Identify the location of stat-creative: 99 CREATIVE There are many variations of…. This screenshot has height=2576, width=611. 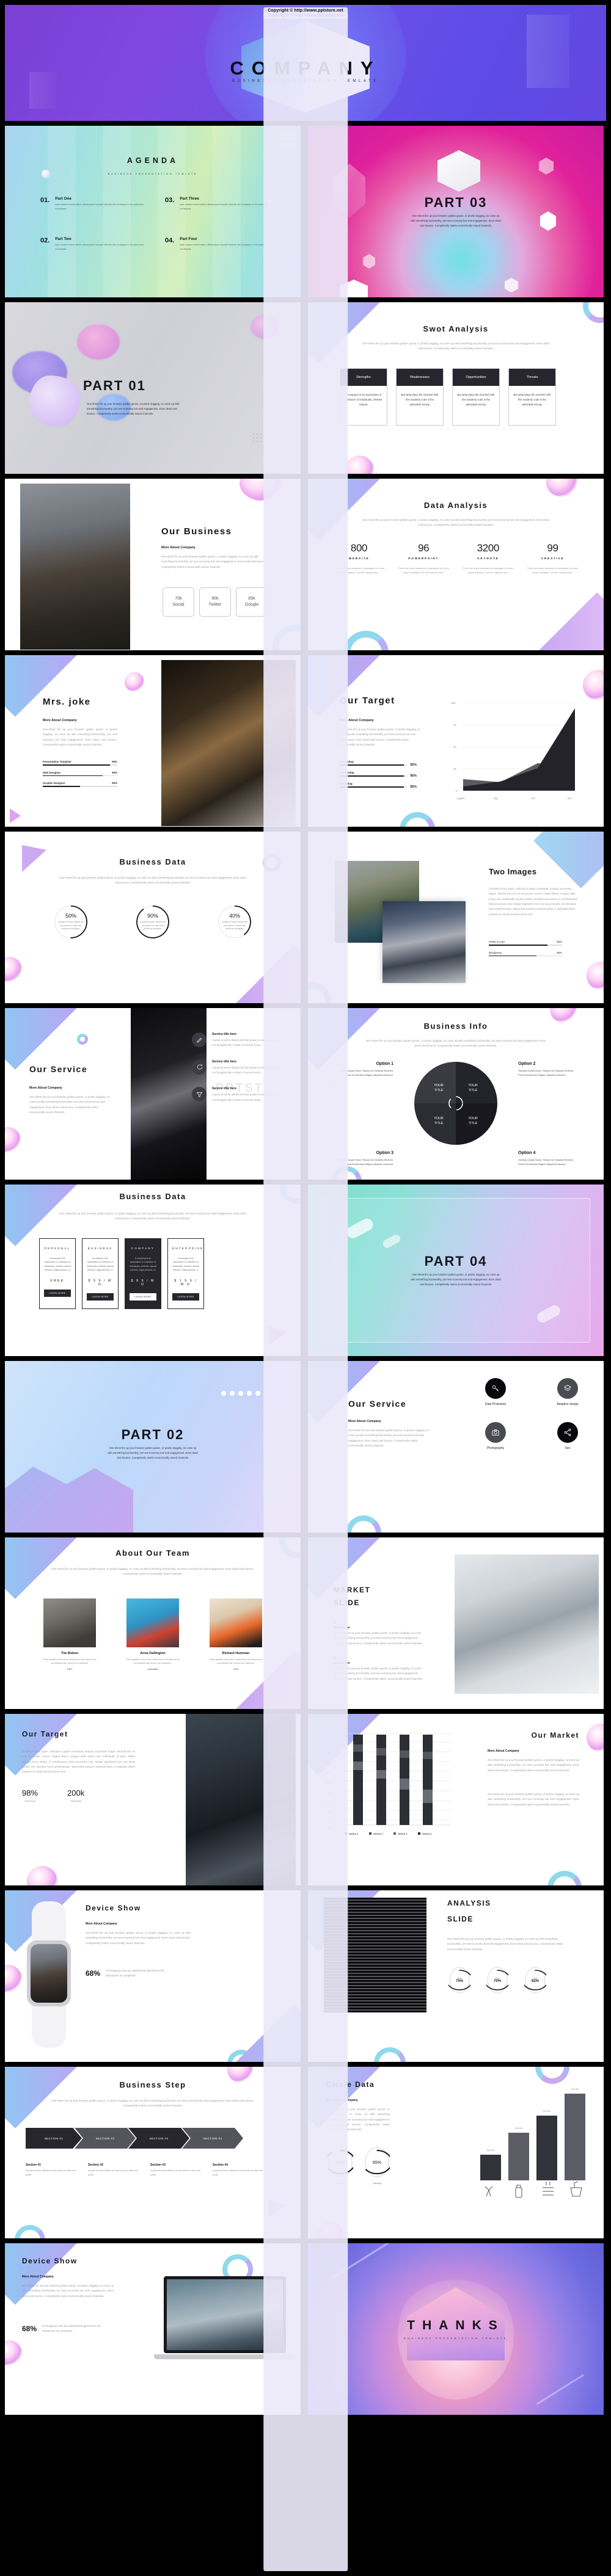
(553, 558).